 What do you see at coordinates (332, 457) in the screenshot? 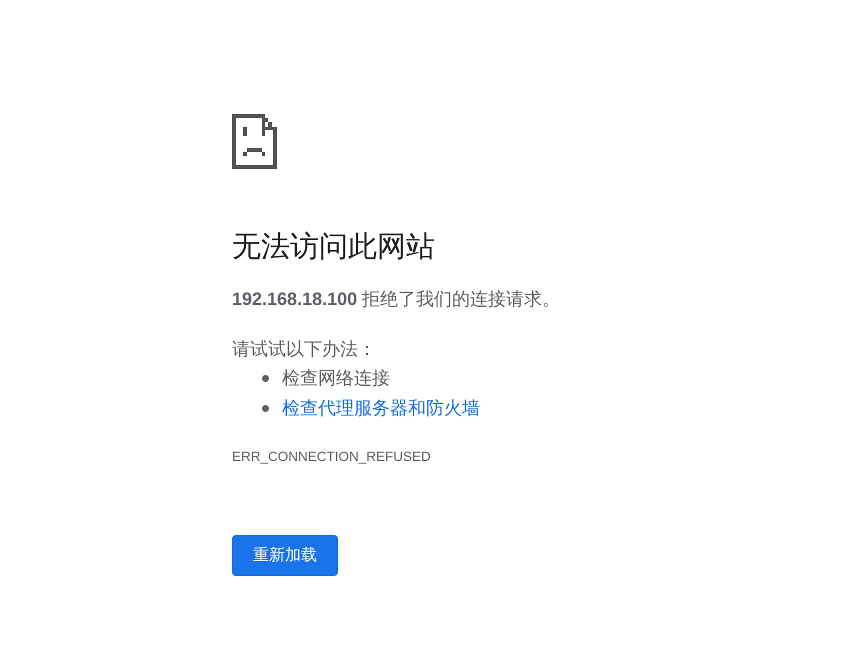
I see `error-code: ERR_CONNECTION_REFUSED` at bounding box center [332, 457].